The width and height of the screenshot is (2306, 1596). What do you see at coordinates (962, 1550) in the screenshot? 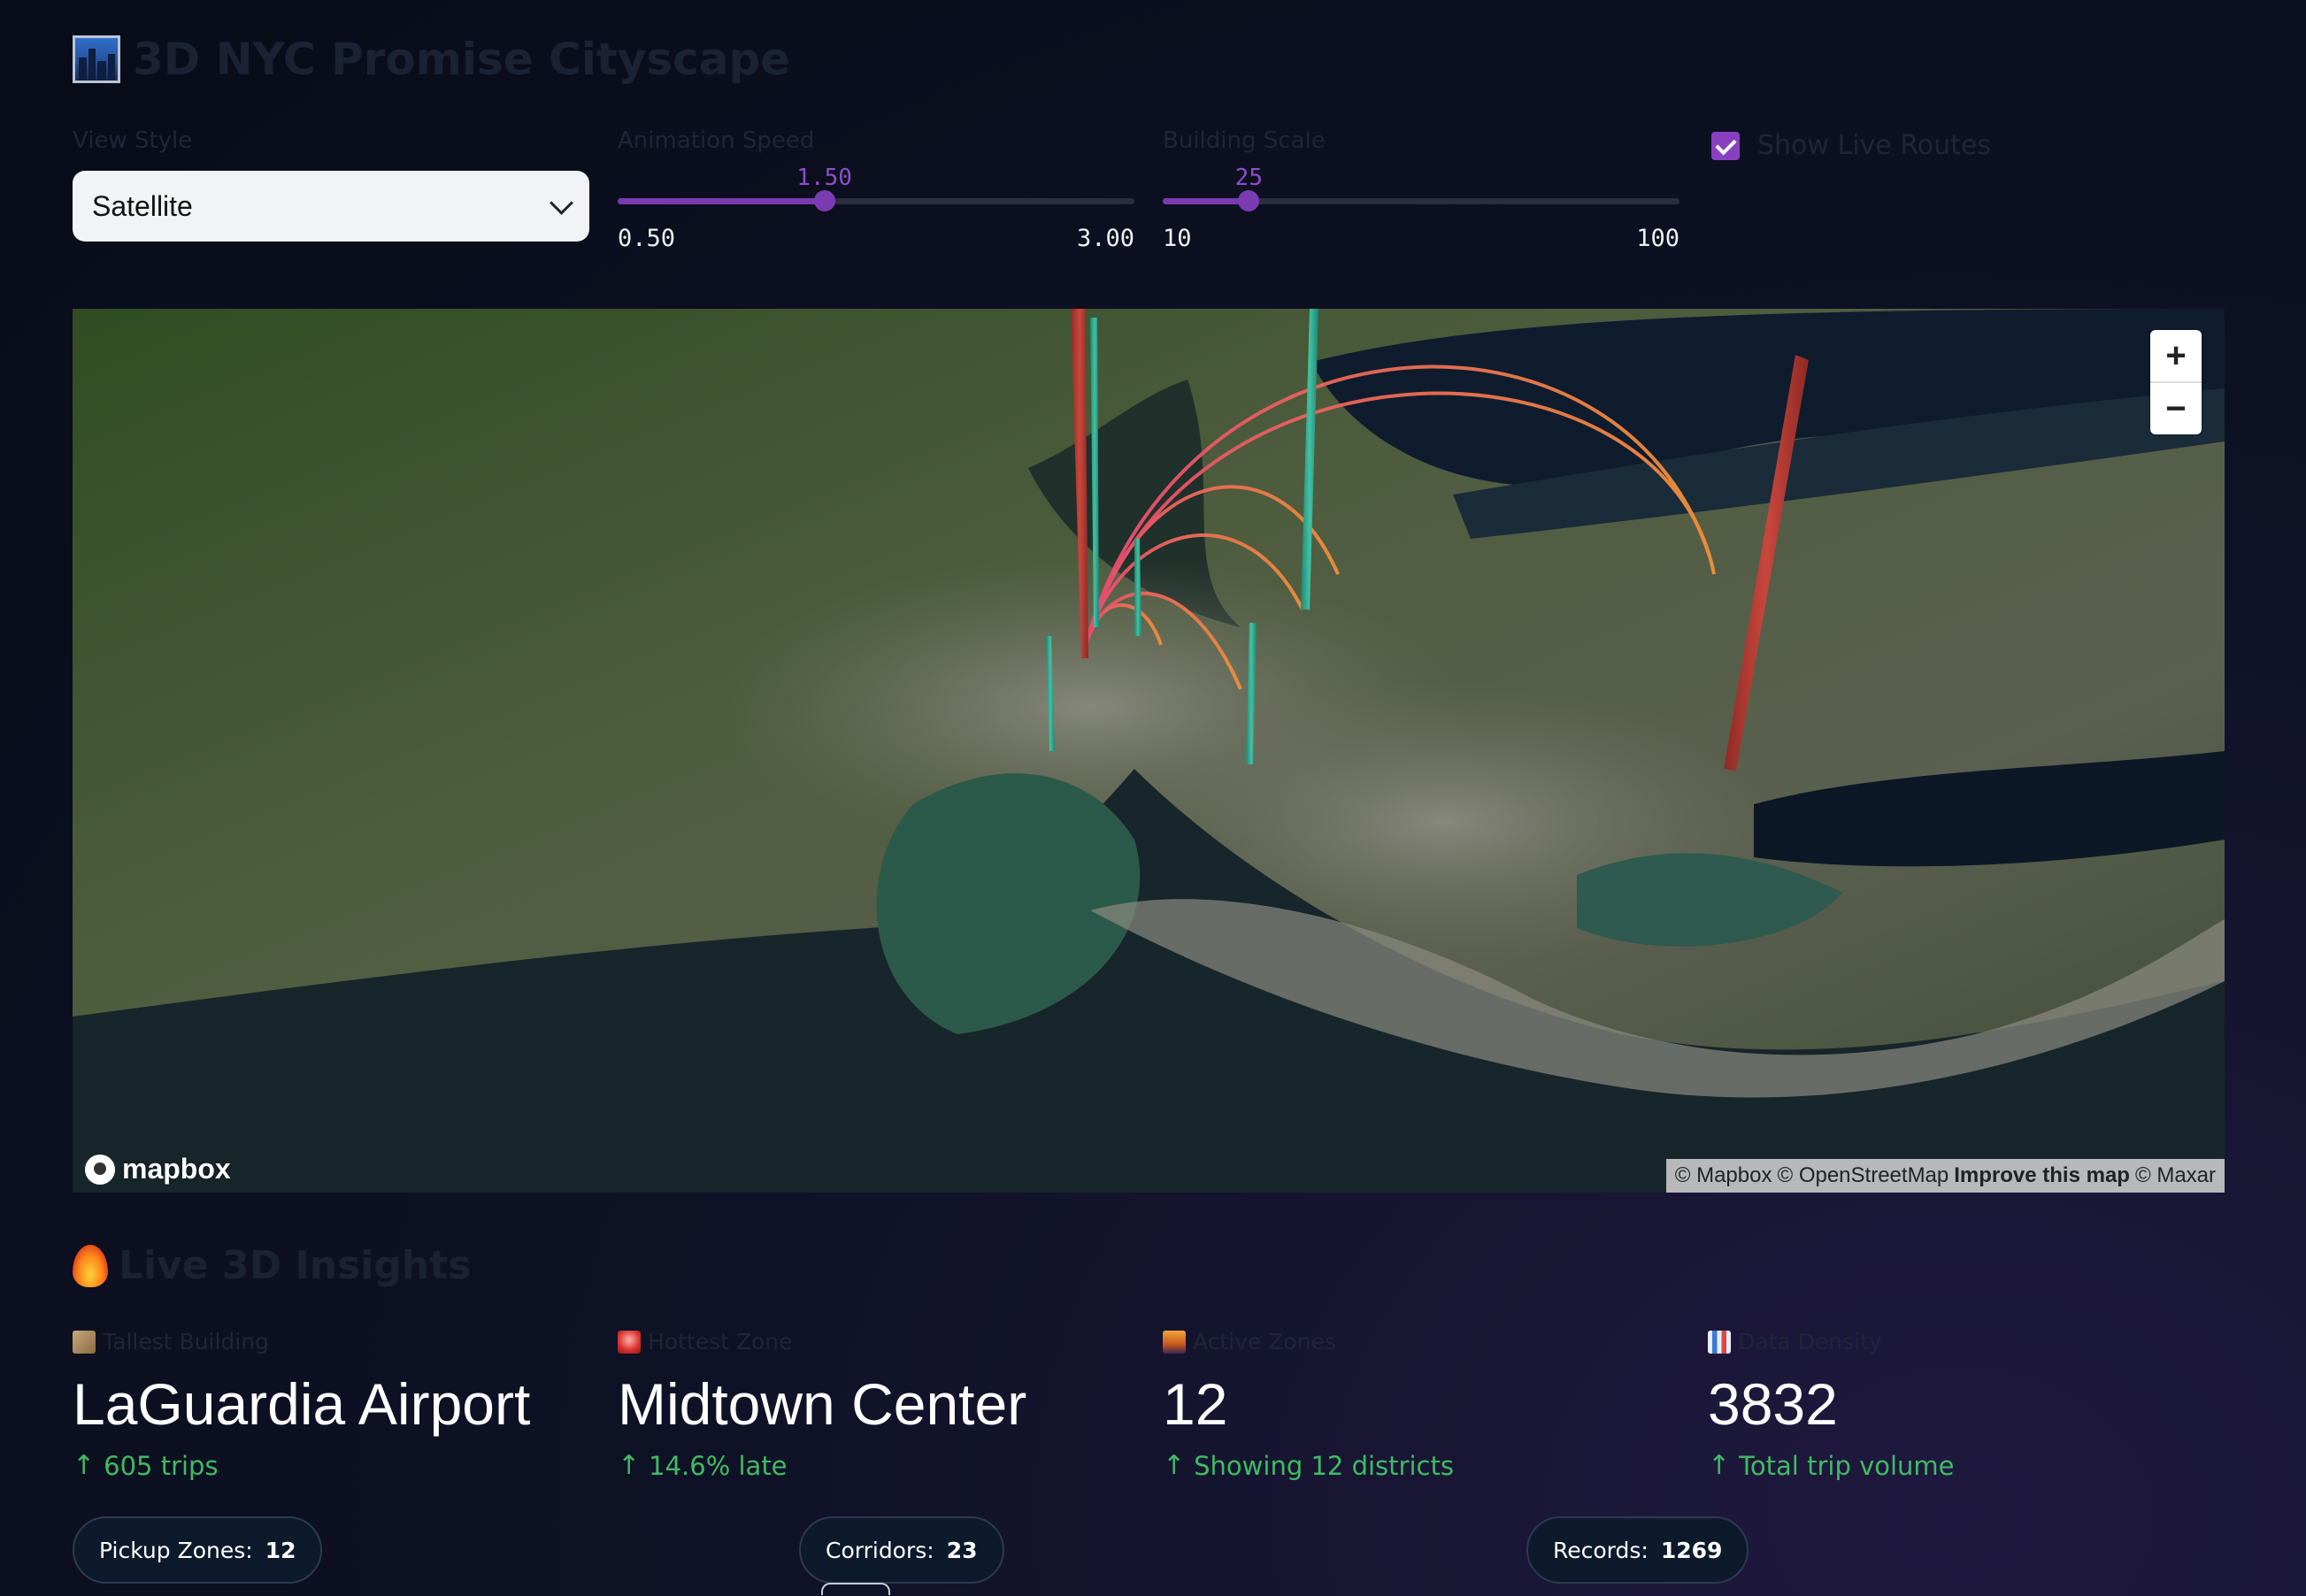
I see `badge-value: 23` at bounding box center [962, 1550].